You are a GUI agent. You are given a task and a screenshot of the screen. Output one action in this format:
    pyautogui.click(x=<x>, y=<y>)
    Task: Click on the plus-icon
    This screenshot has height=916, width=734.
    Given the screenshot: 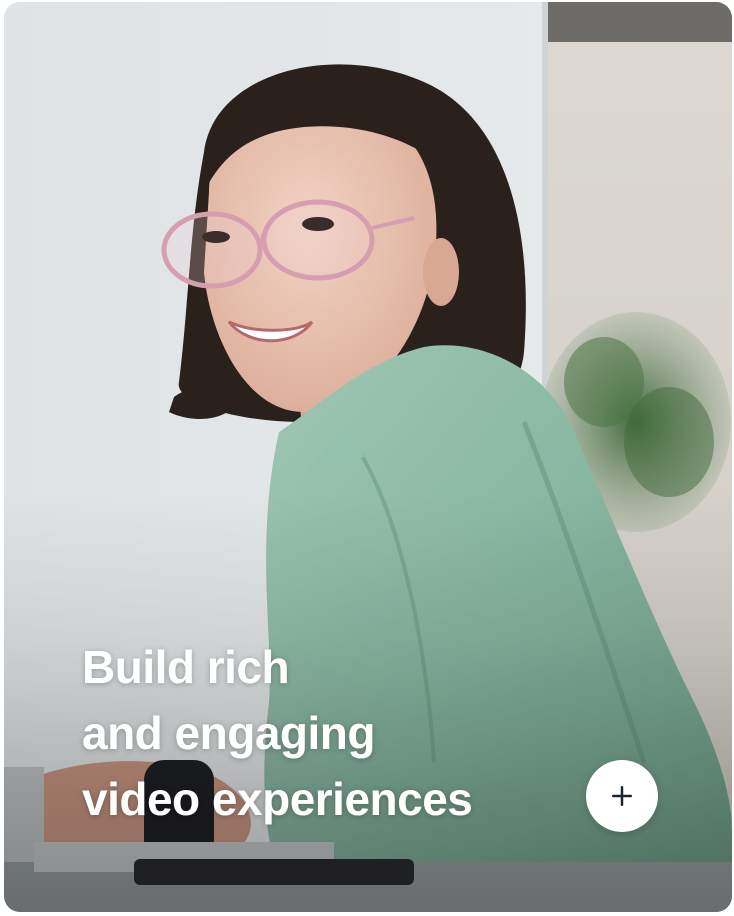 What is the action you would take?
    pyautogui.click(x=622, y=796)
    